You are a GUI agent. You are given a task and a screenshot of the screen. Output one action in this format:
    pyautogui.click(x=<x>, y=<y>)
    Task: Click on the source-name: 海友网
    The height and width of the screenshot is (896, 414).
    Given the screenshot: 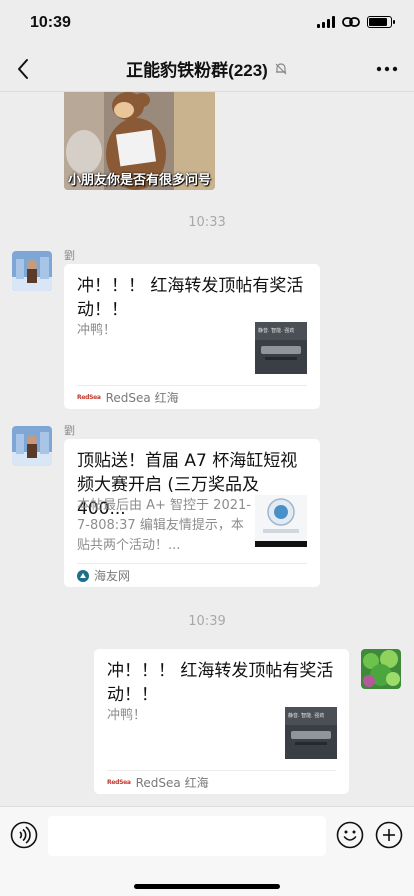 What is the action you would take?
    pyautogui.click(x=112, y=576)
    